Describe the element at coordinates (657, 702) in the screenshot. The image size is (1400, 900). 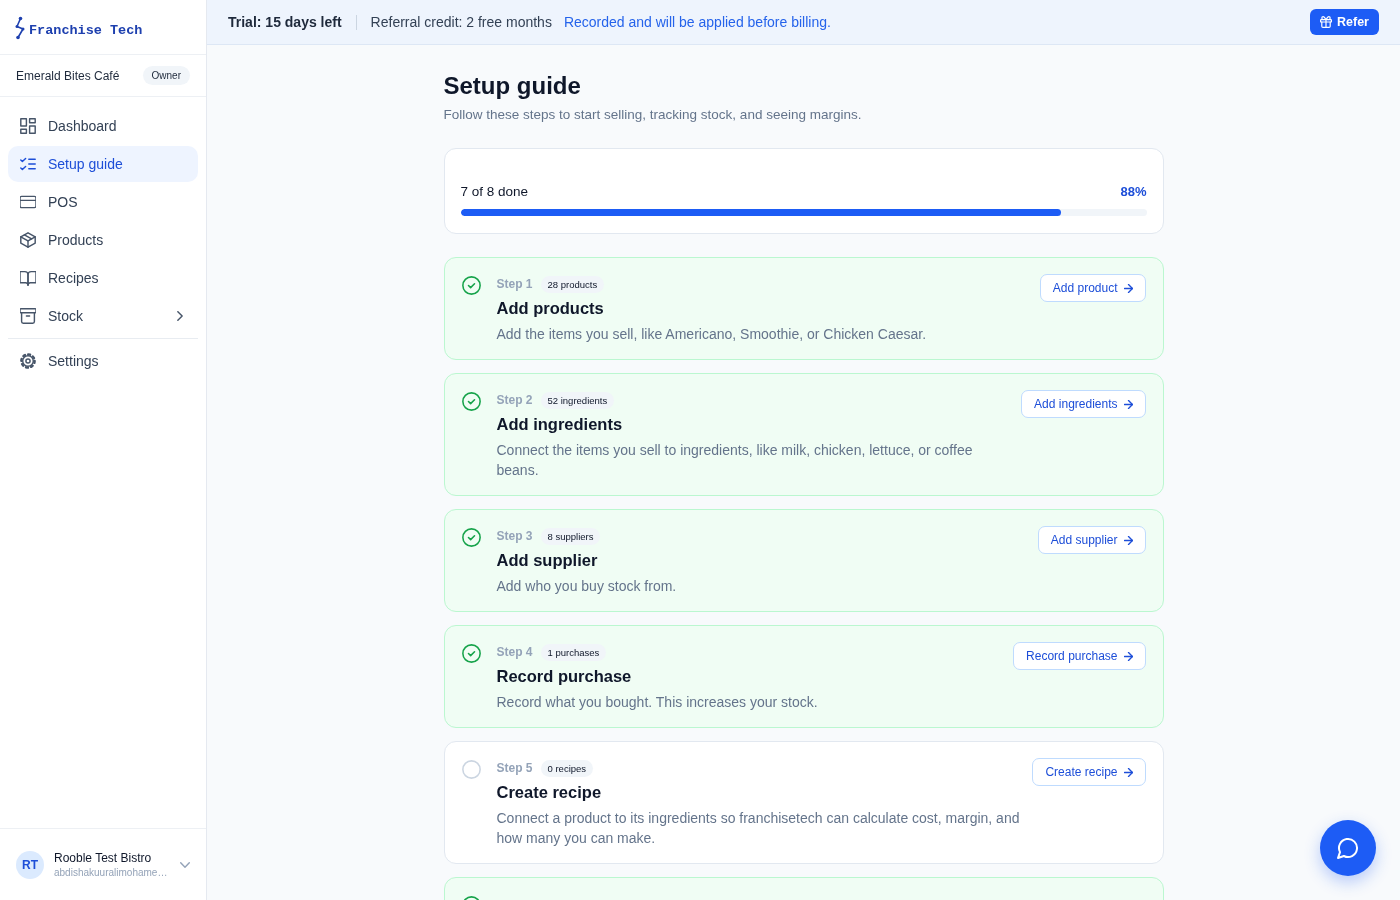
I see `step-description: Record what you bought. This increases your stock.` at that location.